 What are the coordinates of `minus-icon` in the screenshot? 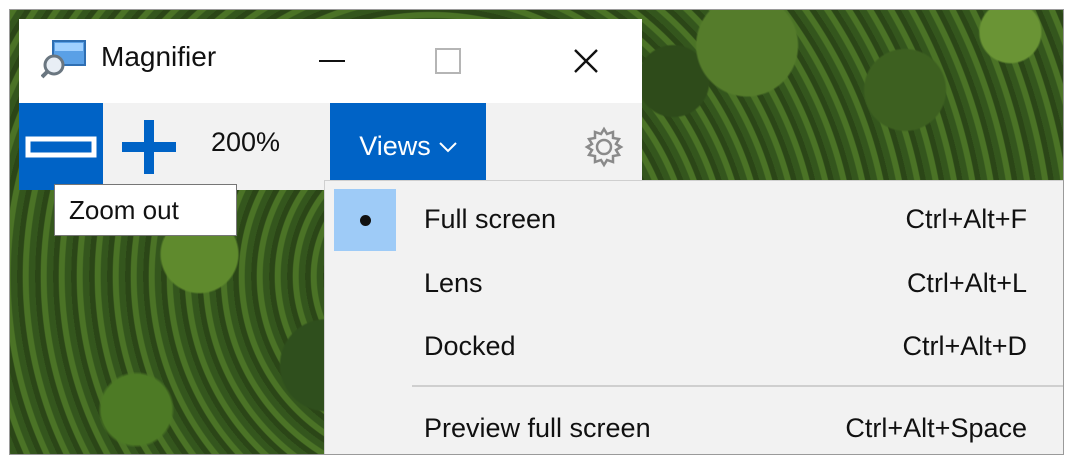 It's located at (61, 146).